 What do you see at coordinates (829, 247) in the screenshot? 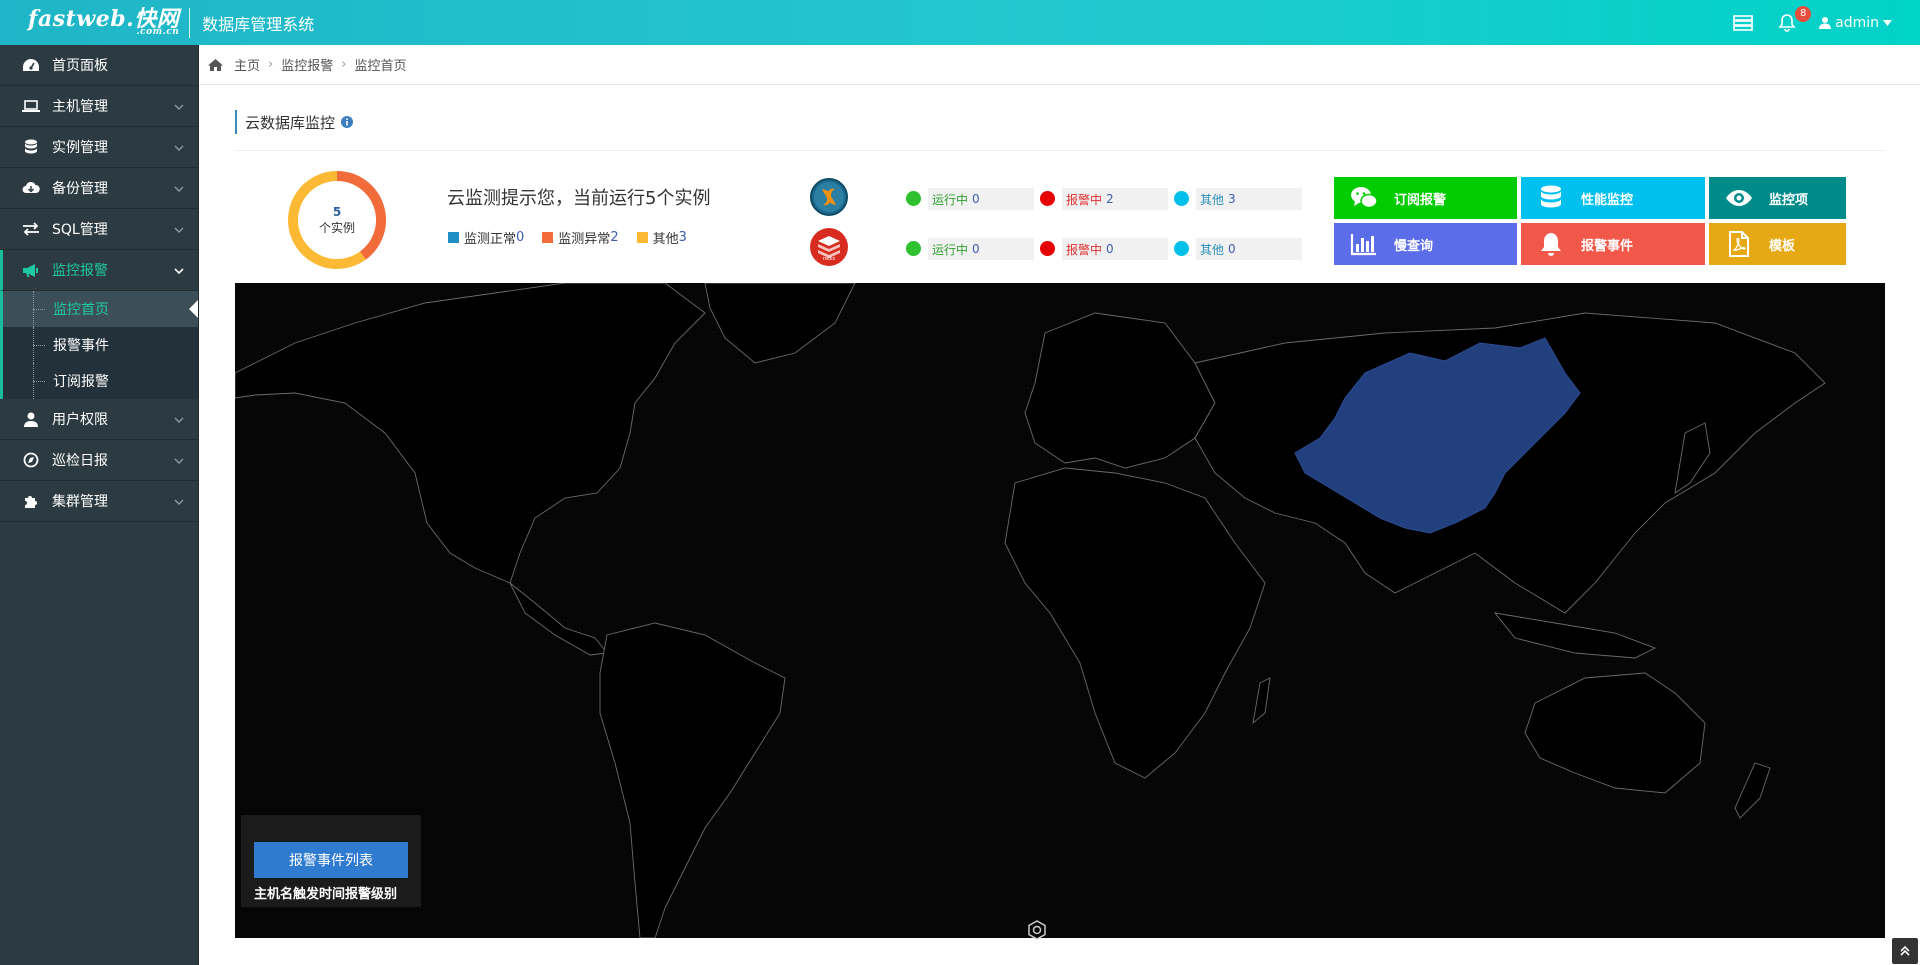
I see `redis-logo-icon: redis` at bounding box center [829, 247].